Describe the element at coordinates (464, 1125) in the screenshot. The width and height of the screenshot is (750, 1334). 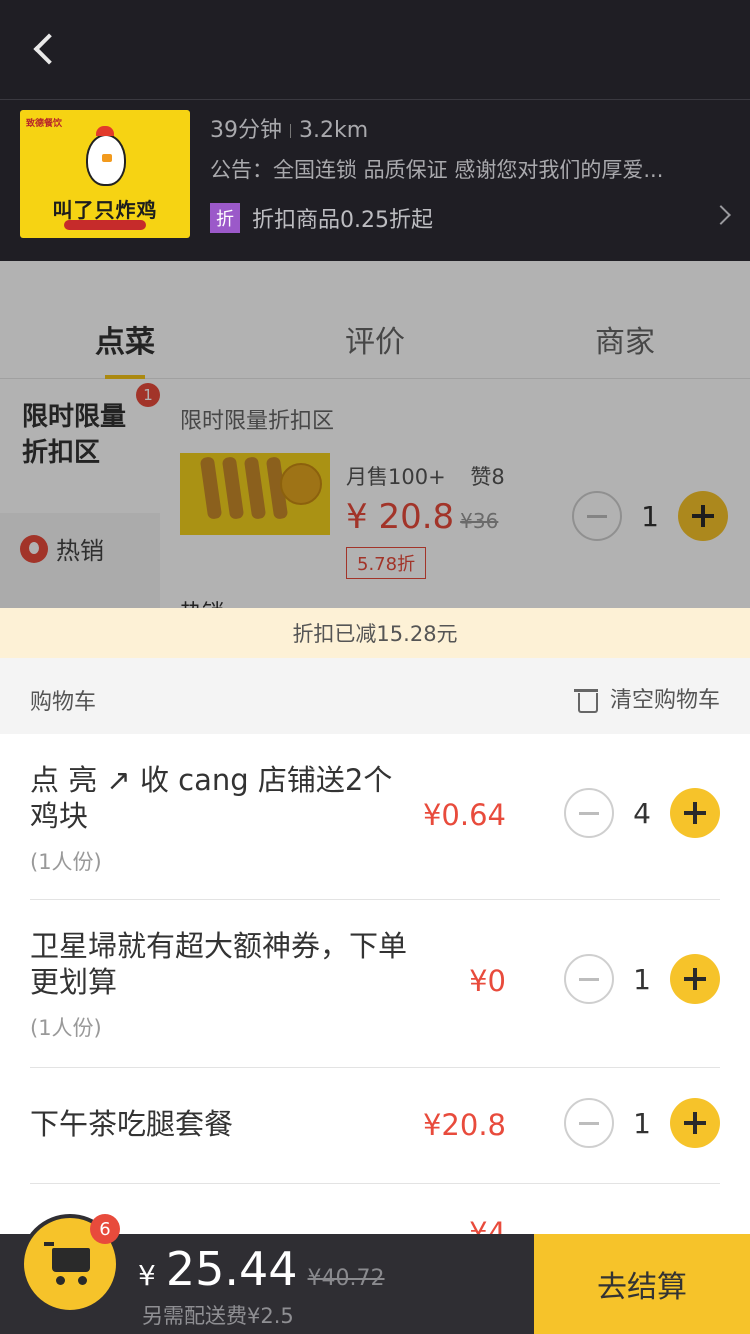
I see `item-price: ¥20.8` at that location.